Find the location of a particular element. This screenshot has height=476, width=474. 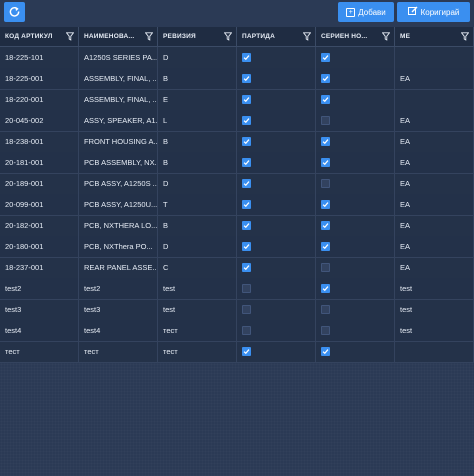

column-header-rev: РЕВИЗИЯ is located at coordinates (197, 36).